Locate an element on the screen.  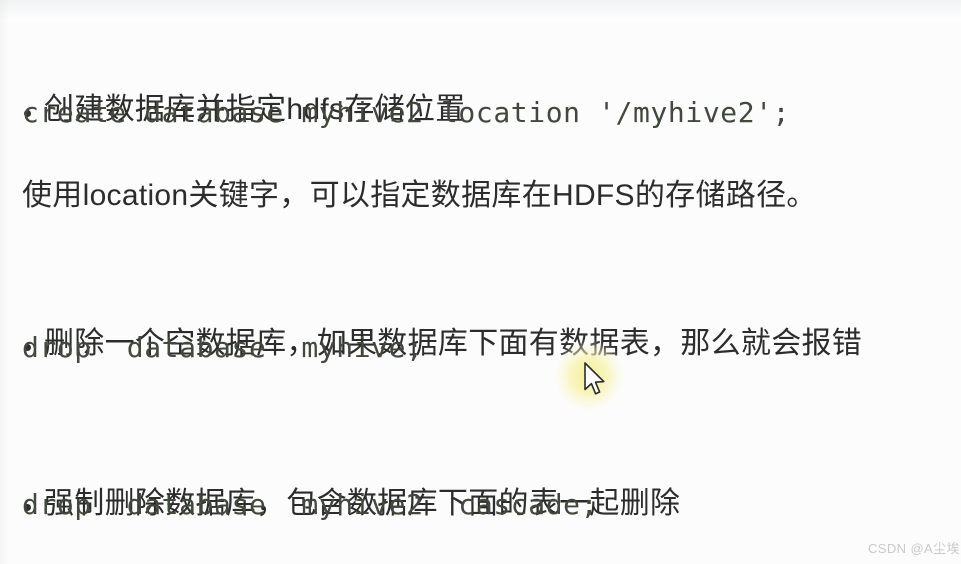
prose-line-location-keyword: 使用location关键字，可以指定数据库在HDFS的存储路径。 is located at coordinates (419, 195).